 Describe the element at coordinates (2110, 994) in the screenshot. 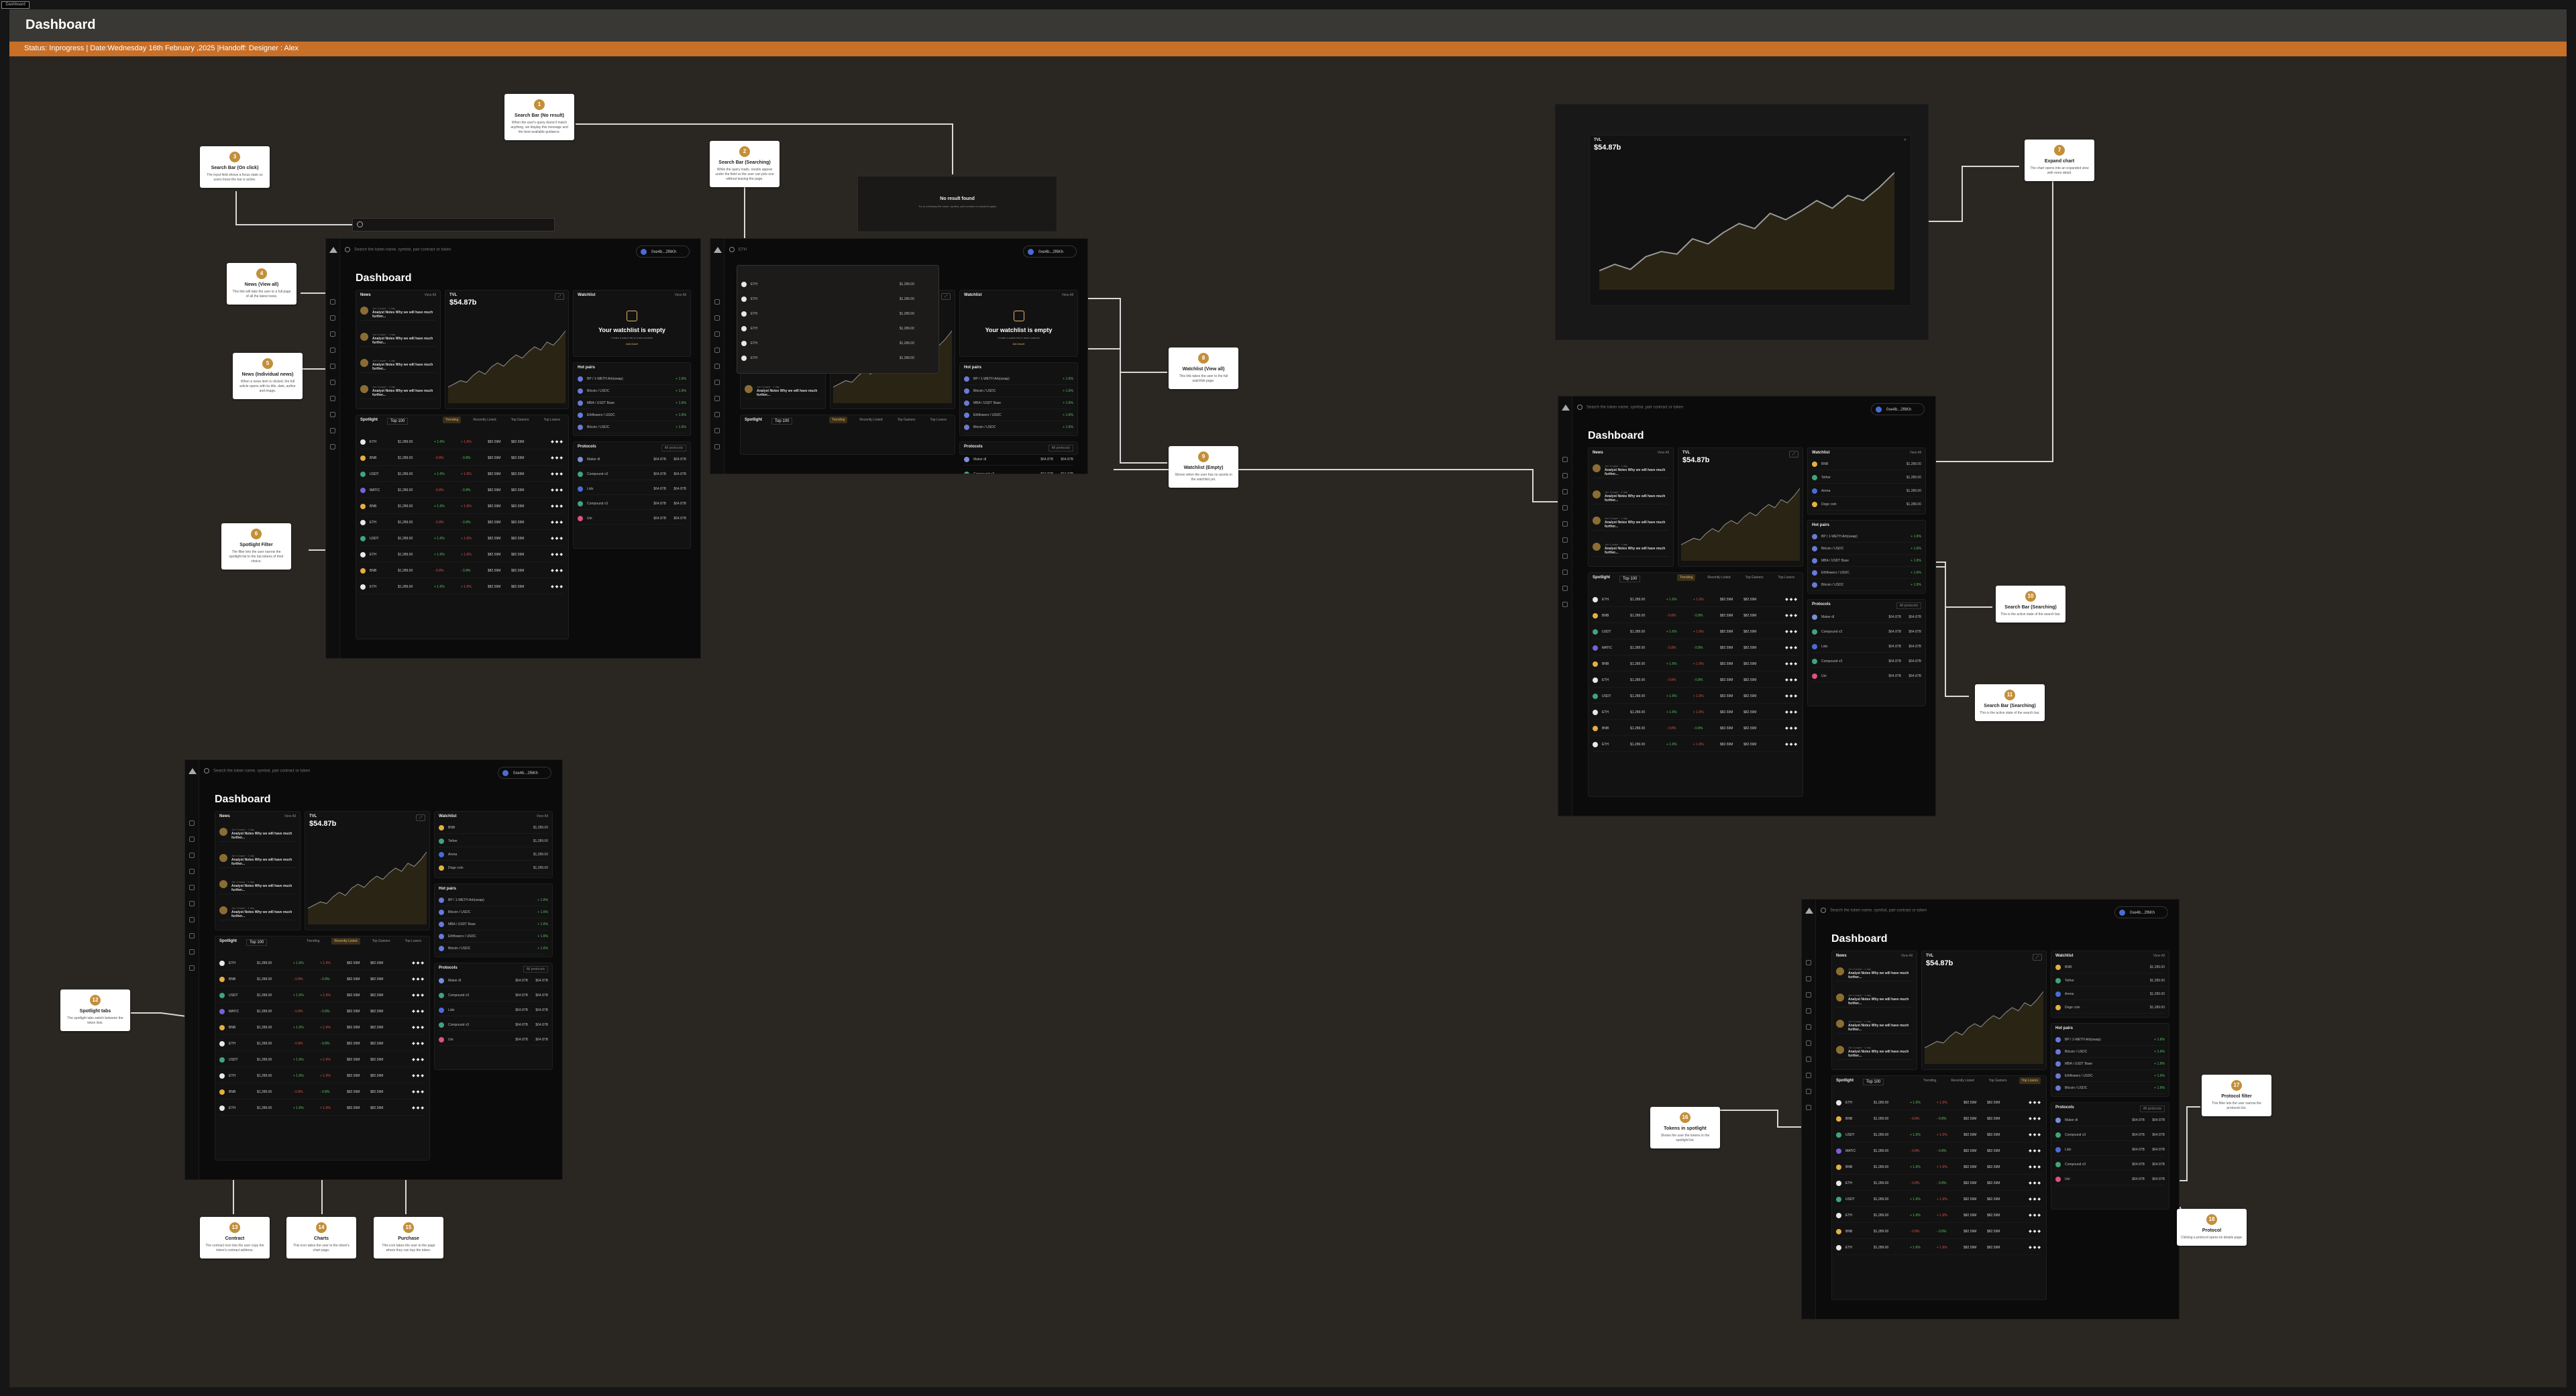

I see `watchlist-item: Arena $1,289.00` at that location.